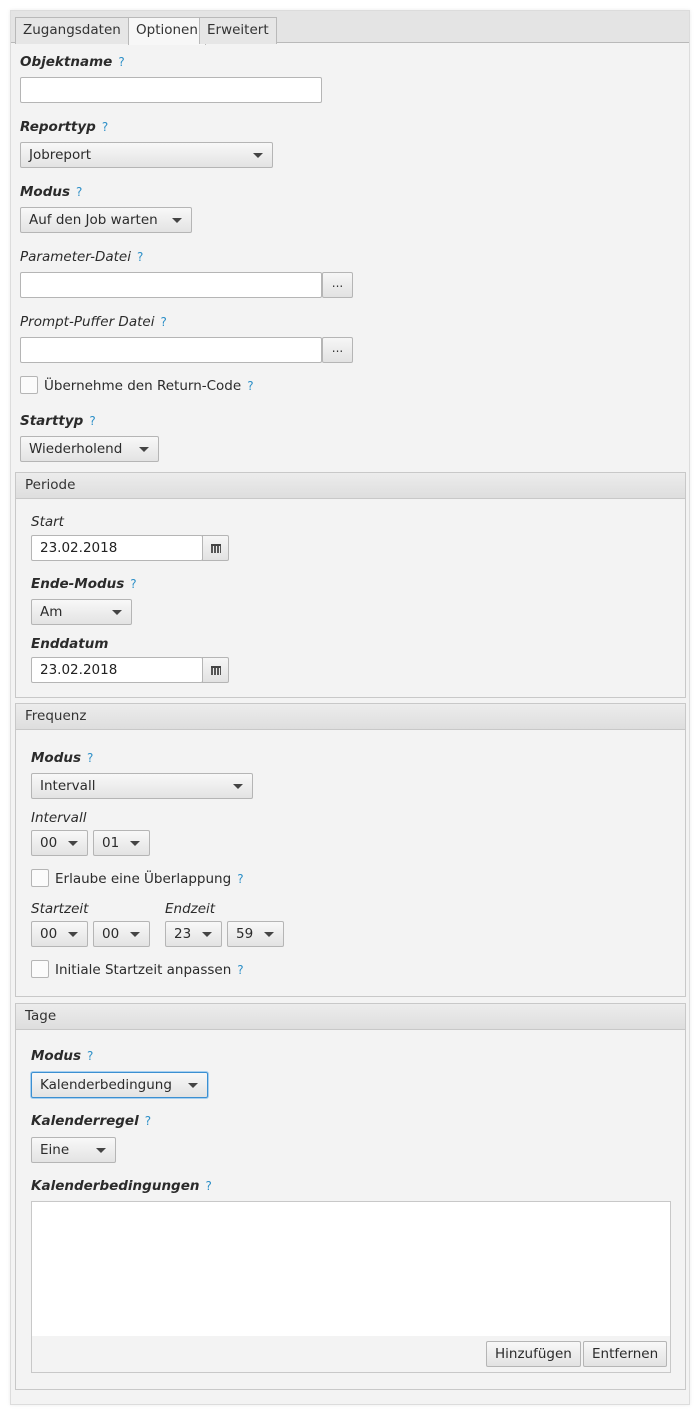  I want to click on object-name-input, so click(171, 90).